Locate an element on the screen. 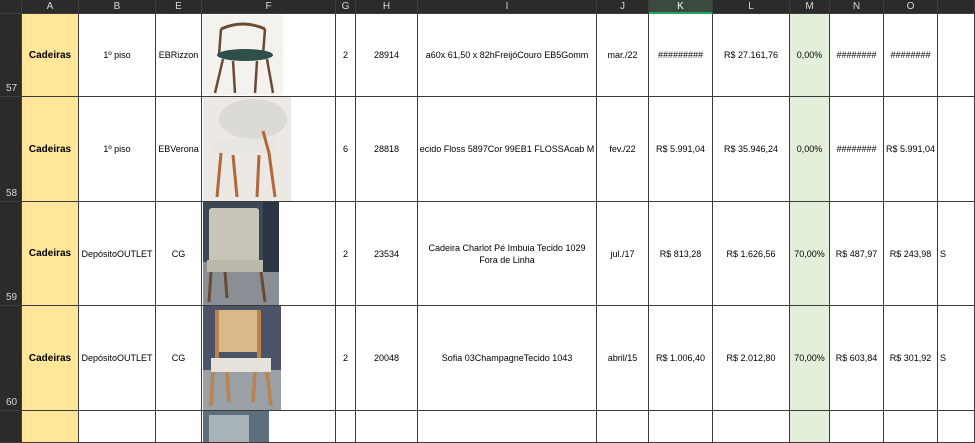 This screenshot has width=975, height=443. column-header-e: E is located at coordinates (179, 7).